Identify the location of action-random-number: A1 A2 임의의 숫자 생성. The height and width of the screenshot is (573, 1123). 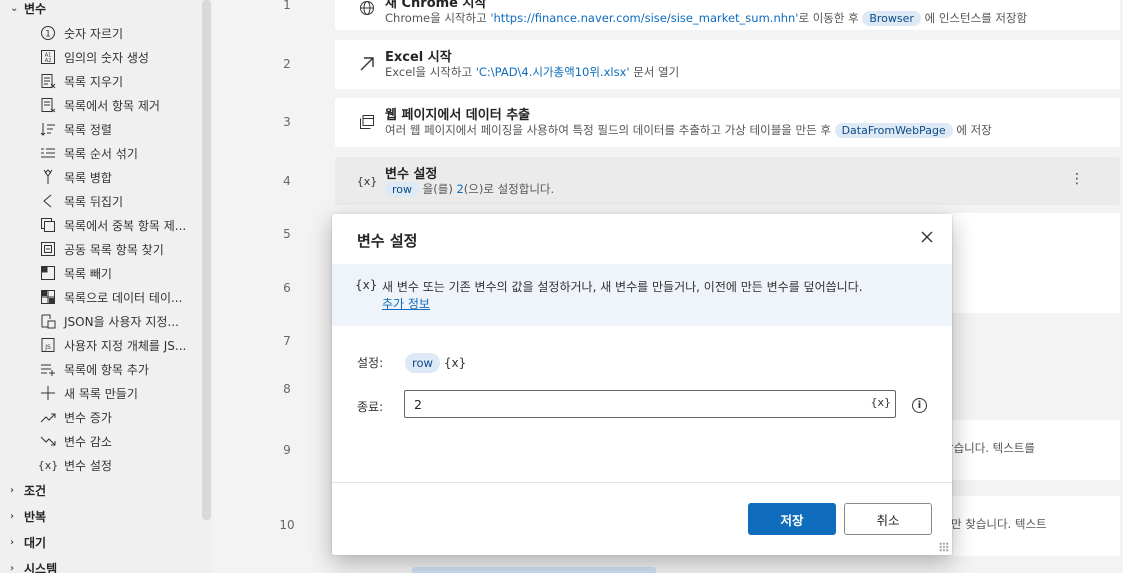
(118, 57).